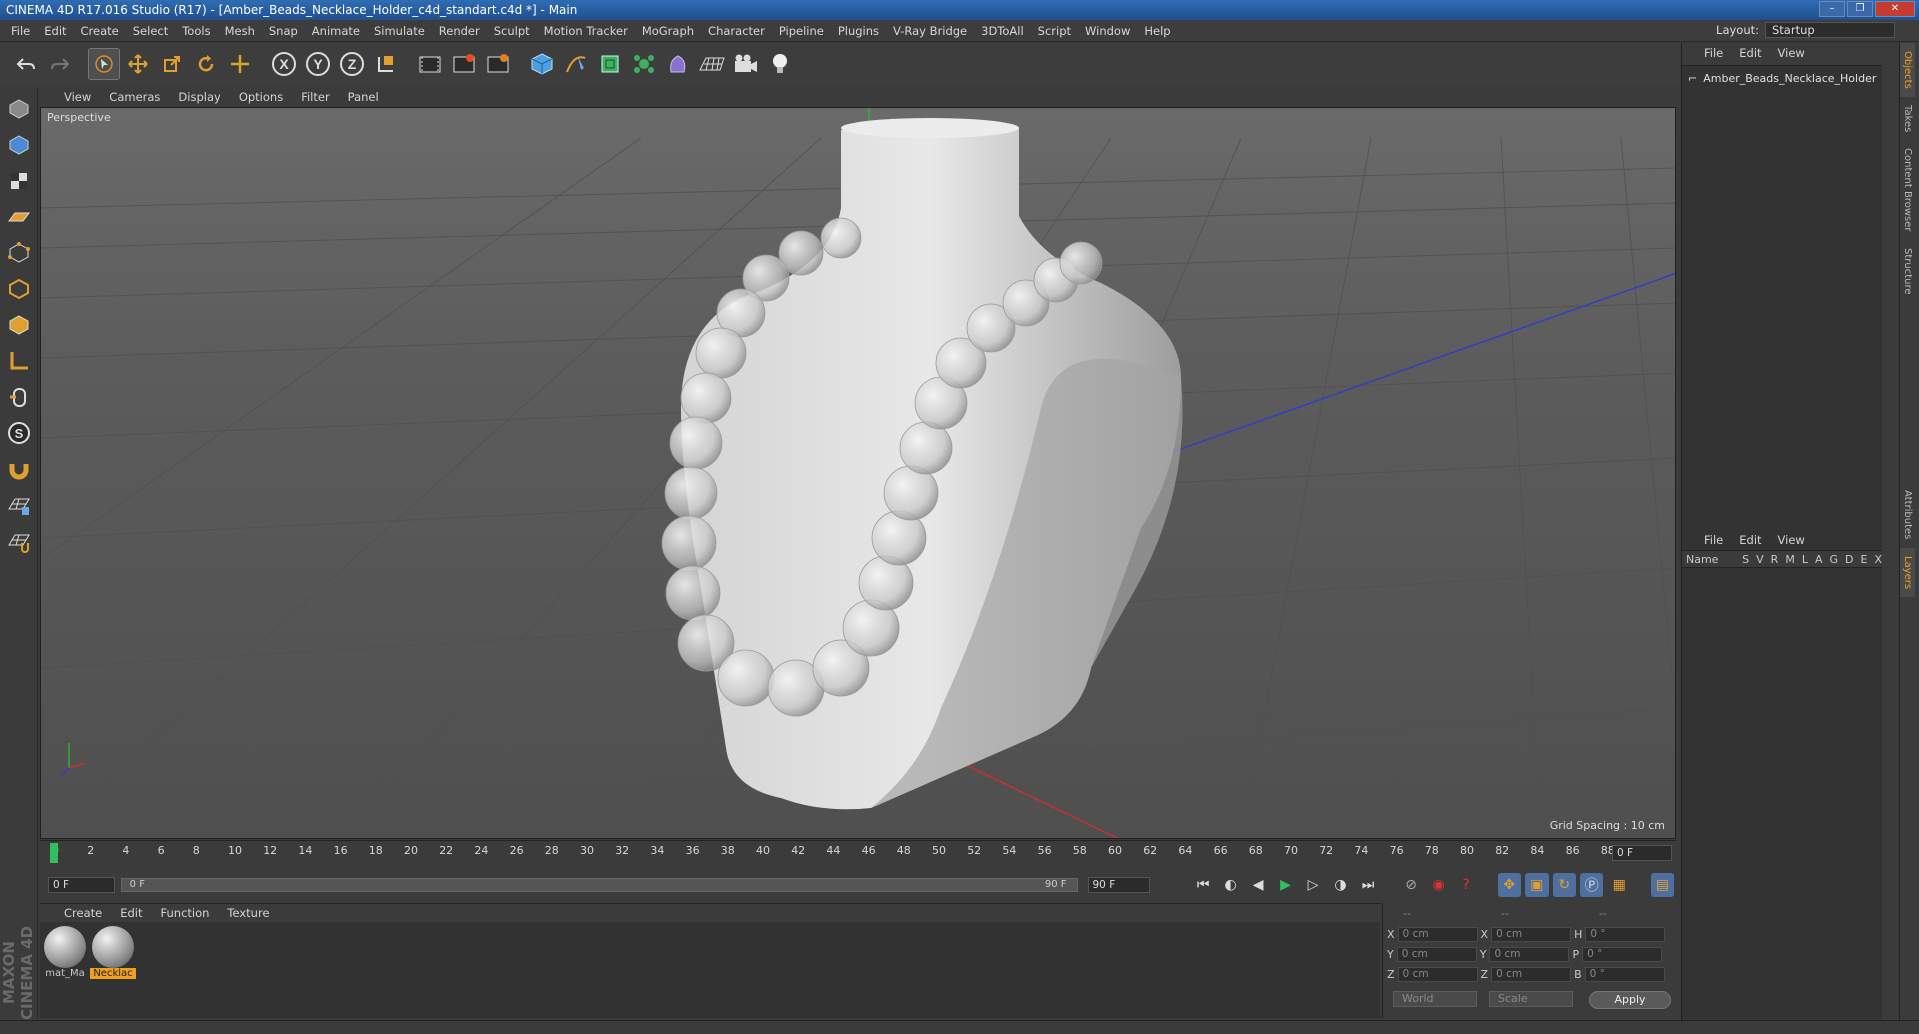  What do you see at coordinates (459, 31) in the screenshot?
I see `menu-render: Render` at bounding box center [459, 31].